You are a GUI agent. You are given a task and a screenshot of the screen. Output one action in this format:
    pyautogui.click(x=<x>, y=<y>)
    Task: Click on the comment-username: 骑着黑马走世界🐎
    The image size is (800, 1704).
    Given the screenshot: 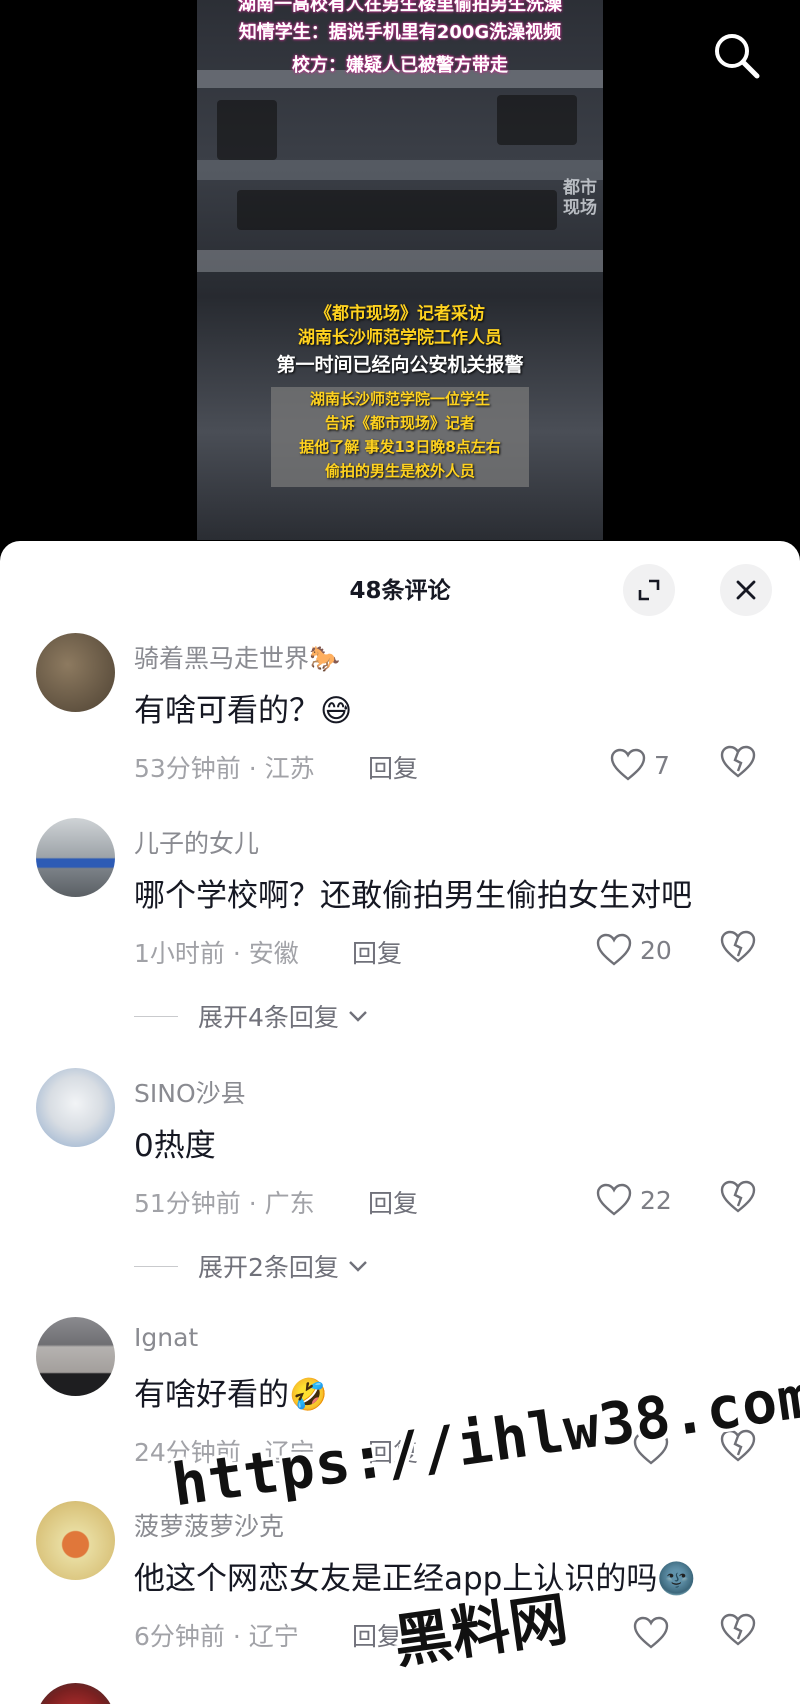 What is the action you would take?
    pyautogui.click(x=237, y=657)
    